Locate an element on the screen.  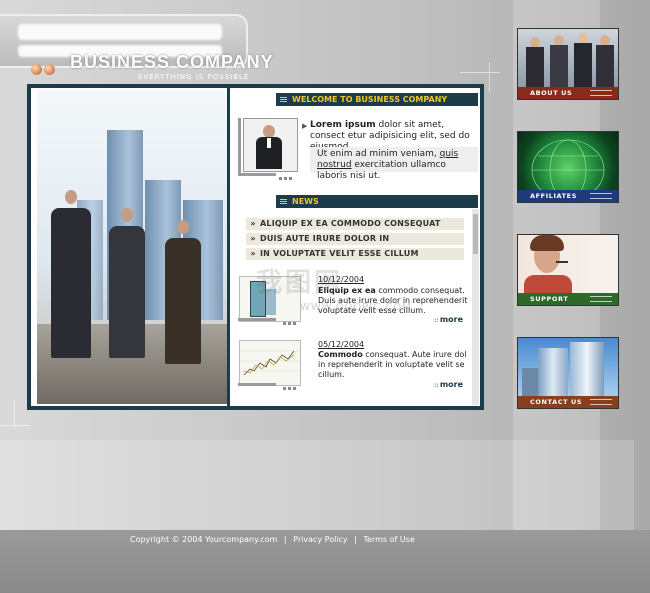
globe-photo is located at coordinates (568, 166).